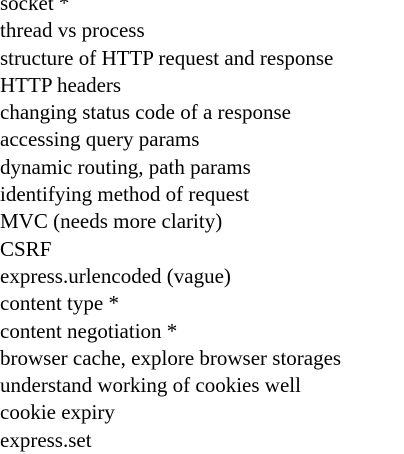 The image size is (404, 454). Describe the element at coordinates (89, 330) in the screenshot. I see `note-item: content negotiation *` at that location.